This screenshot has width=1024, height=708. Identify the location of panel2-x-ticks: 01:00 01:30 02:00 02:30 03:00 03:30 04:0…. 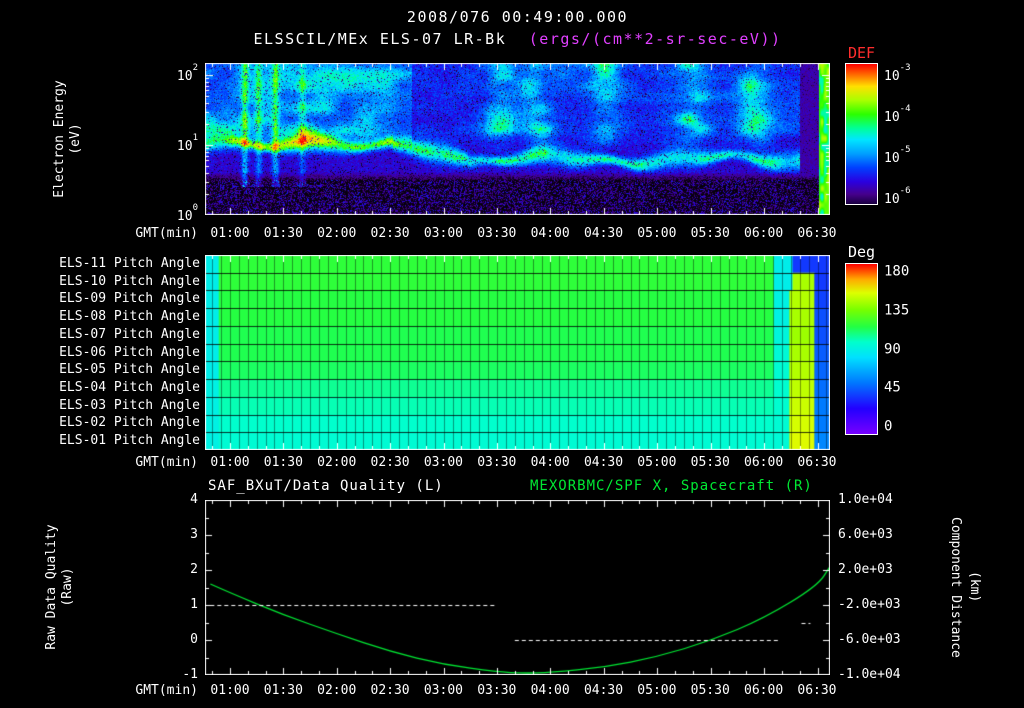
(523, 463).